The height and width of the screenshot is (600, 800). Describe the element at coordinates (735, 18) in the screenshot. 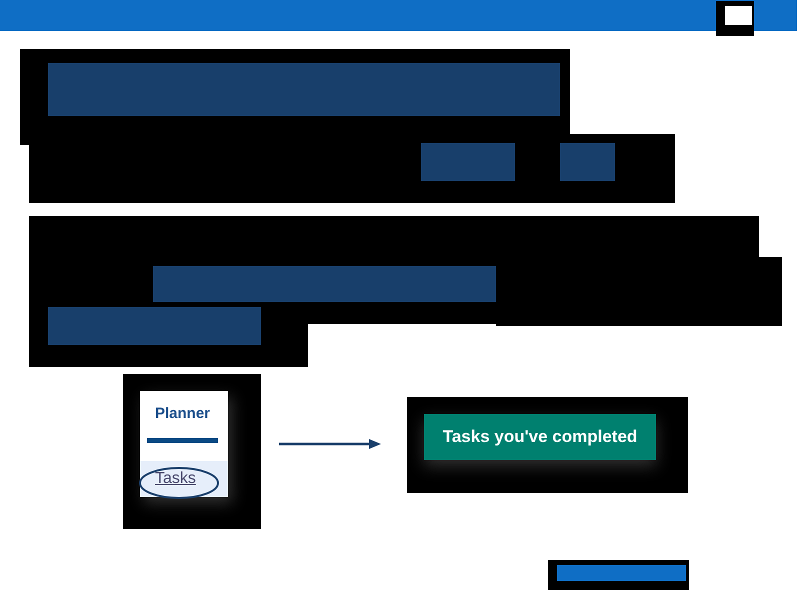

I see `redaction-block` at that location.